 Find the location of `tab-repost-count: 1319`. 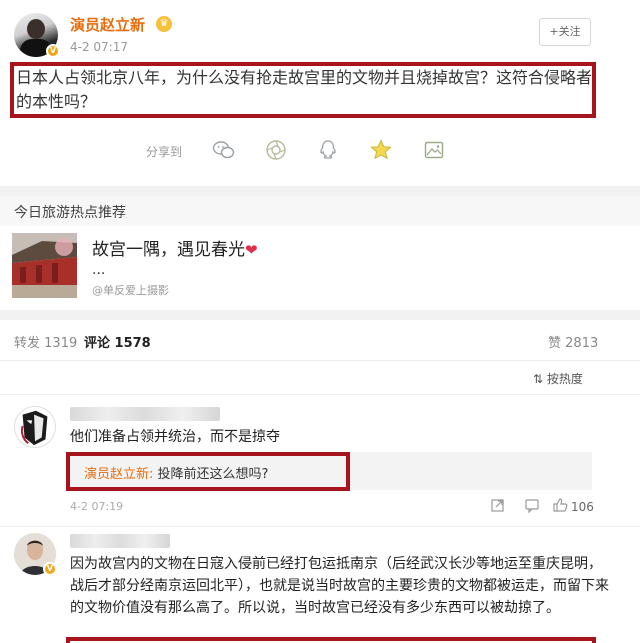

tab-repost-count: 1319 is located at coordinates (61, 343).